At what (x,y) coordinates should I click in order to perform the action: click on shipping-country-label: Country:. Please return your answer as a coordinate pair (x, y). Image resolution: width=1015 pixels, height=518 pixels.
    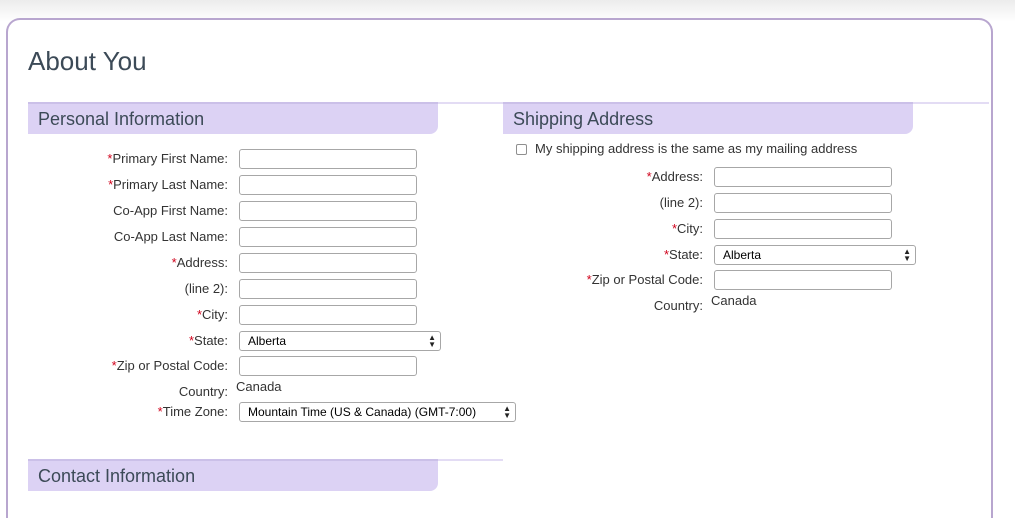
    Looking at the image, I should click on (678, 305).